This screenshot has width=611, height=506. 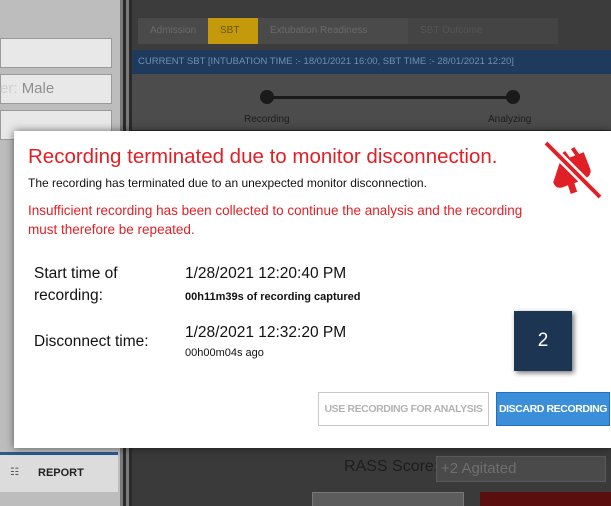 What do you see at coordinates (483, 31) in the screenshot?
I see `step-sbt-outcome: SBT Outcome` at bounding box center [483, 31].